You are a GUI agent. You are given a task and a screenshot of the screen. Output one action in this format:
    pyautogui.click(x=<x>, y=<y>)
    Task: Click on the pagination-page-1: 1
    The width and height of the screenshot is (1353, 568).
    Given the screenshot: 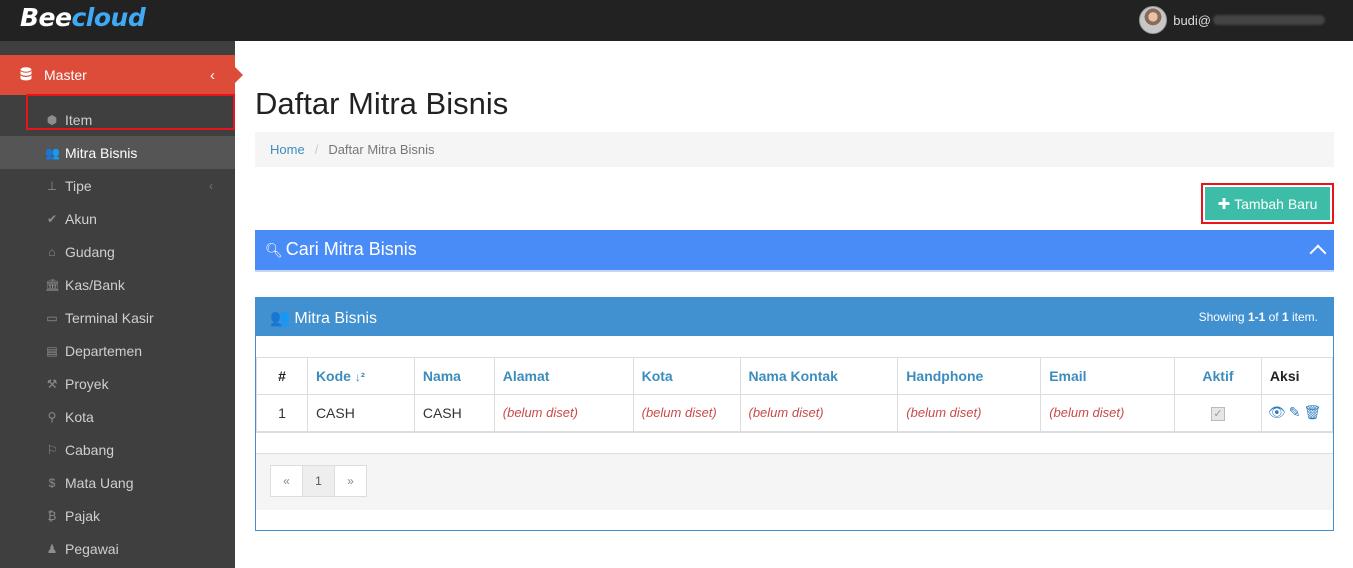 What is the action you would take?
    pyautogui.click(x=318, y=480)
    